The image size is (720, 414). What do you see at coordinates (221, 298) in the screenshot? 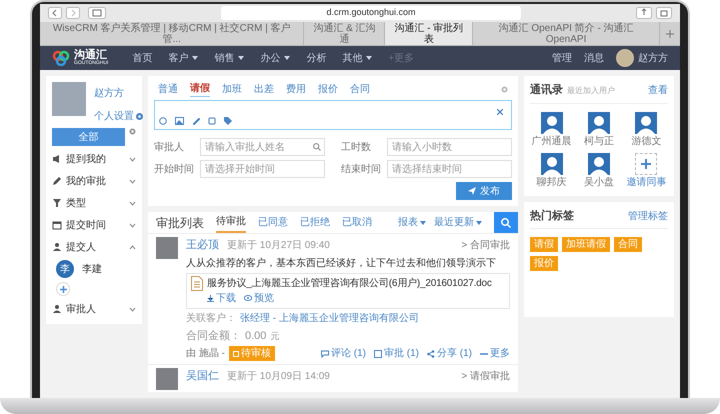
I see `download-link: 下载` at bounding box center [221, 298].